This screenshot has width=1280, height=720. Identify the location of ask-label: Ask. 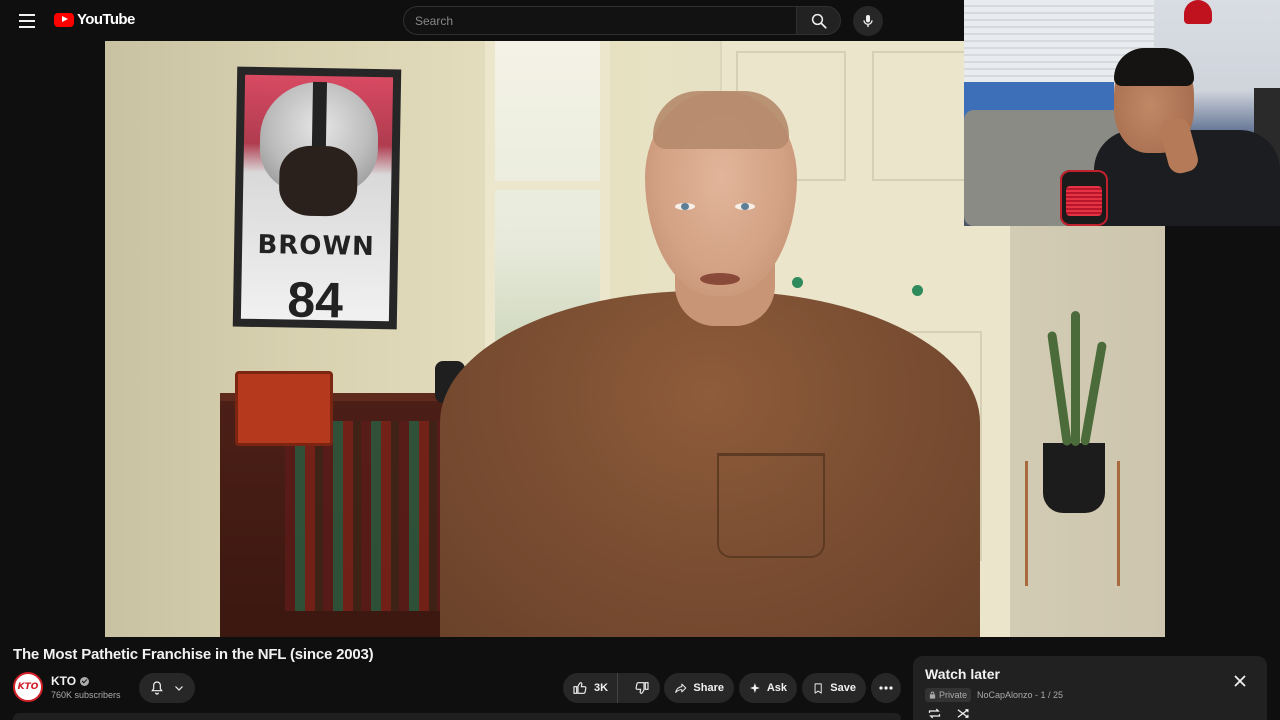
(776, 688).